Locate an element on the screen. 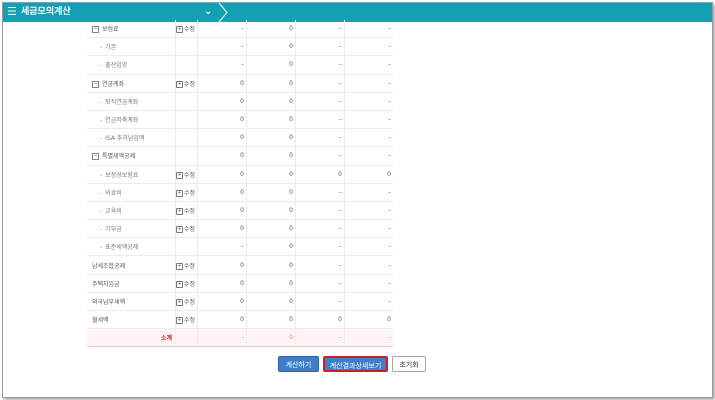 The height and width of the screenshot is (400, 715). table-row: - 의료비 + 수정 0 0– – is located at coordinates (240, 192).